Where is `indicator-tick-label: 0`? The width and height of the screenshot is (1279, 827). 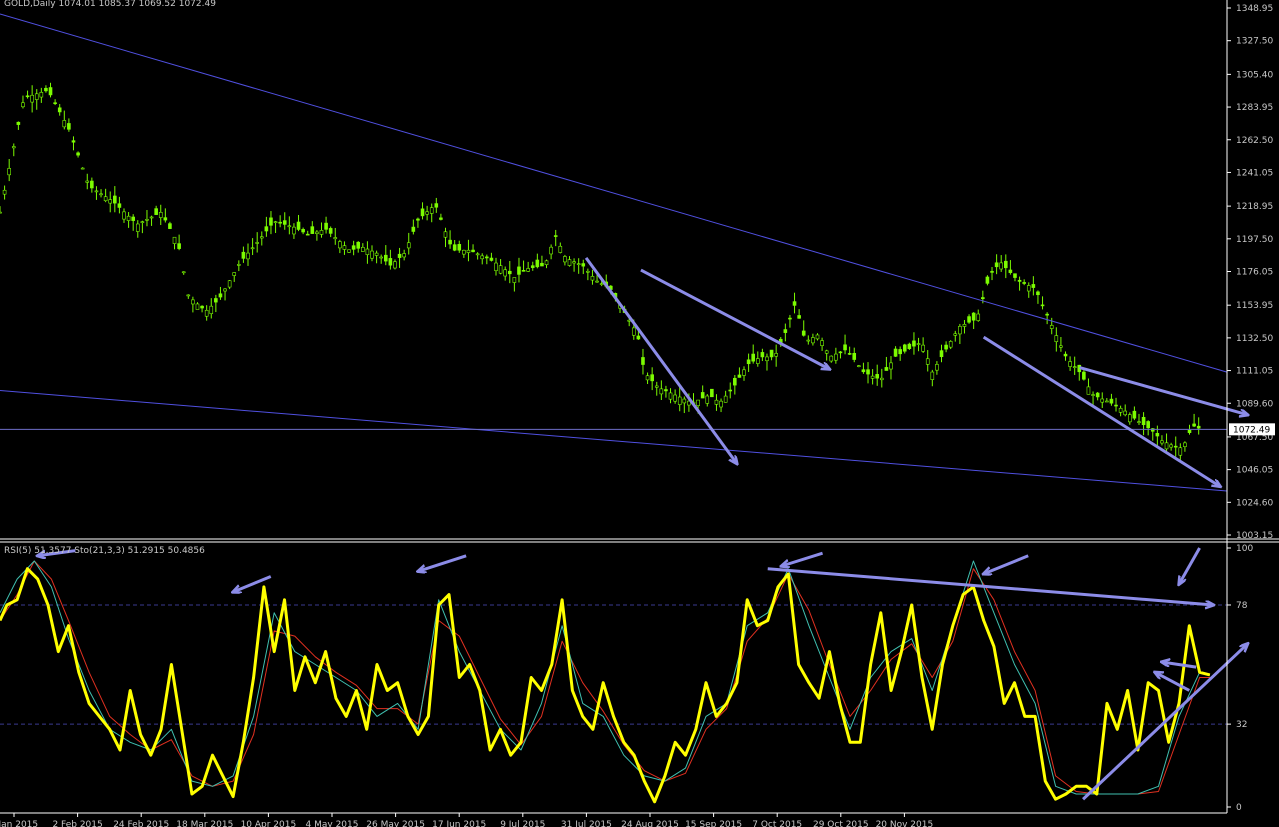 indicator-tick-label: 0 is located at coordinates (1239, 808).